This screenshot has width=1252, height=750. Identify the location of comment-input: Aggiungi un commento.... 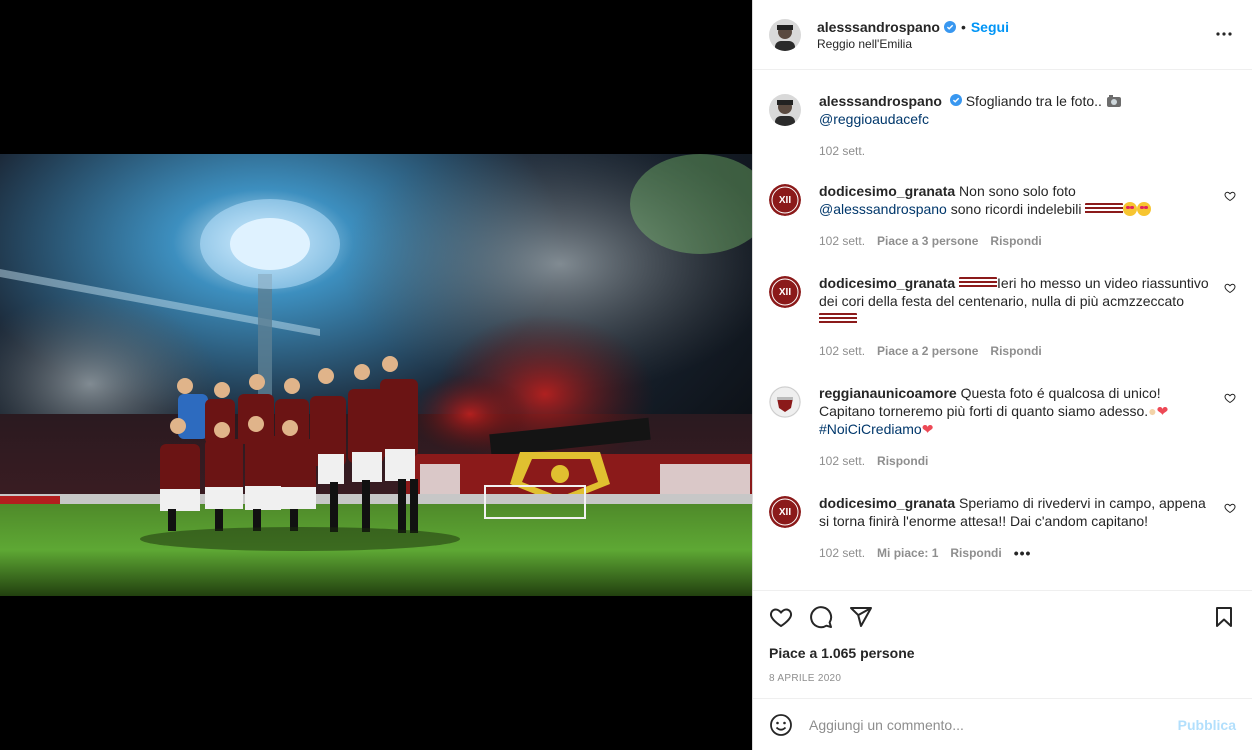
(993, 725).